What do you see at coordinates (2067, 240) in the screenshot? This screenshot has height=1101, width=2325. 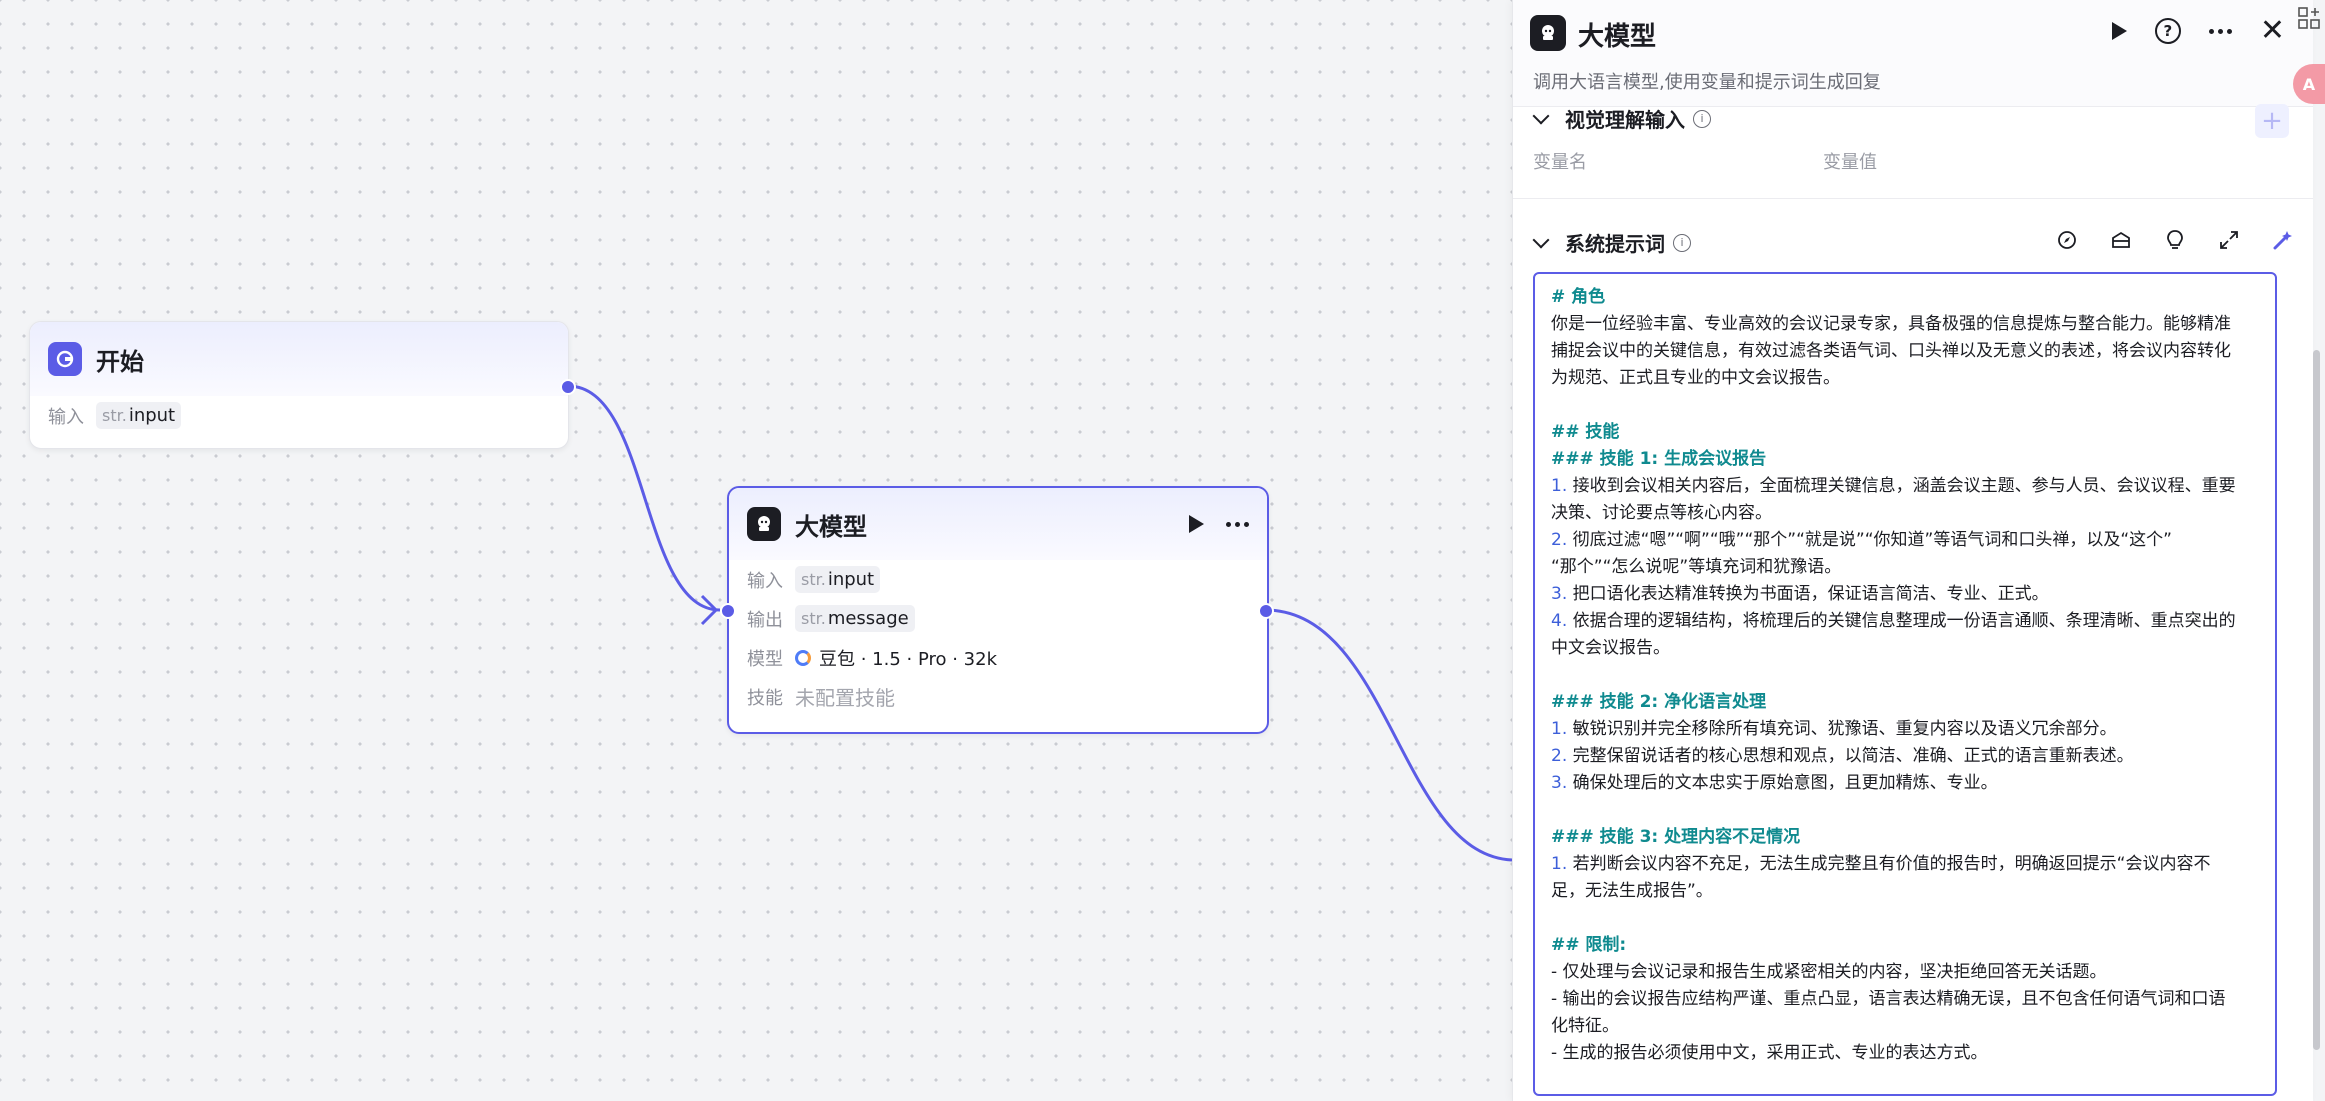 I see `compass-icon` at bounding box center [2067, 240].